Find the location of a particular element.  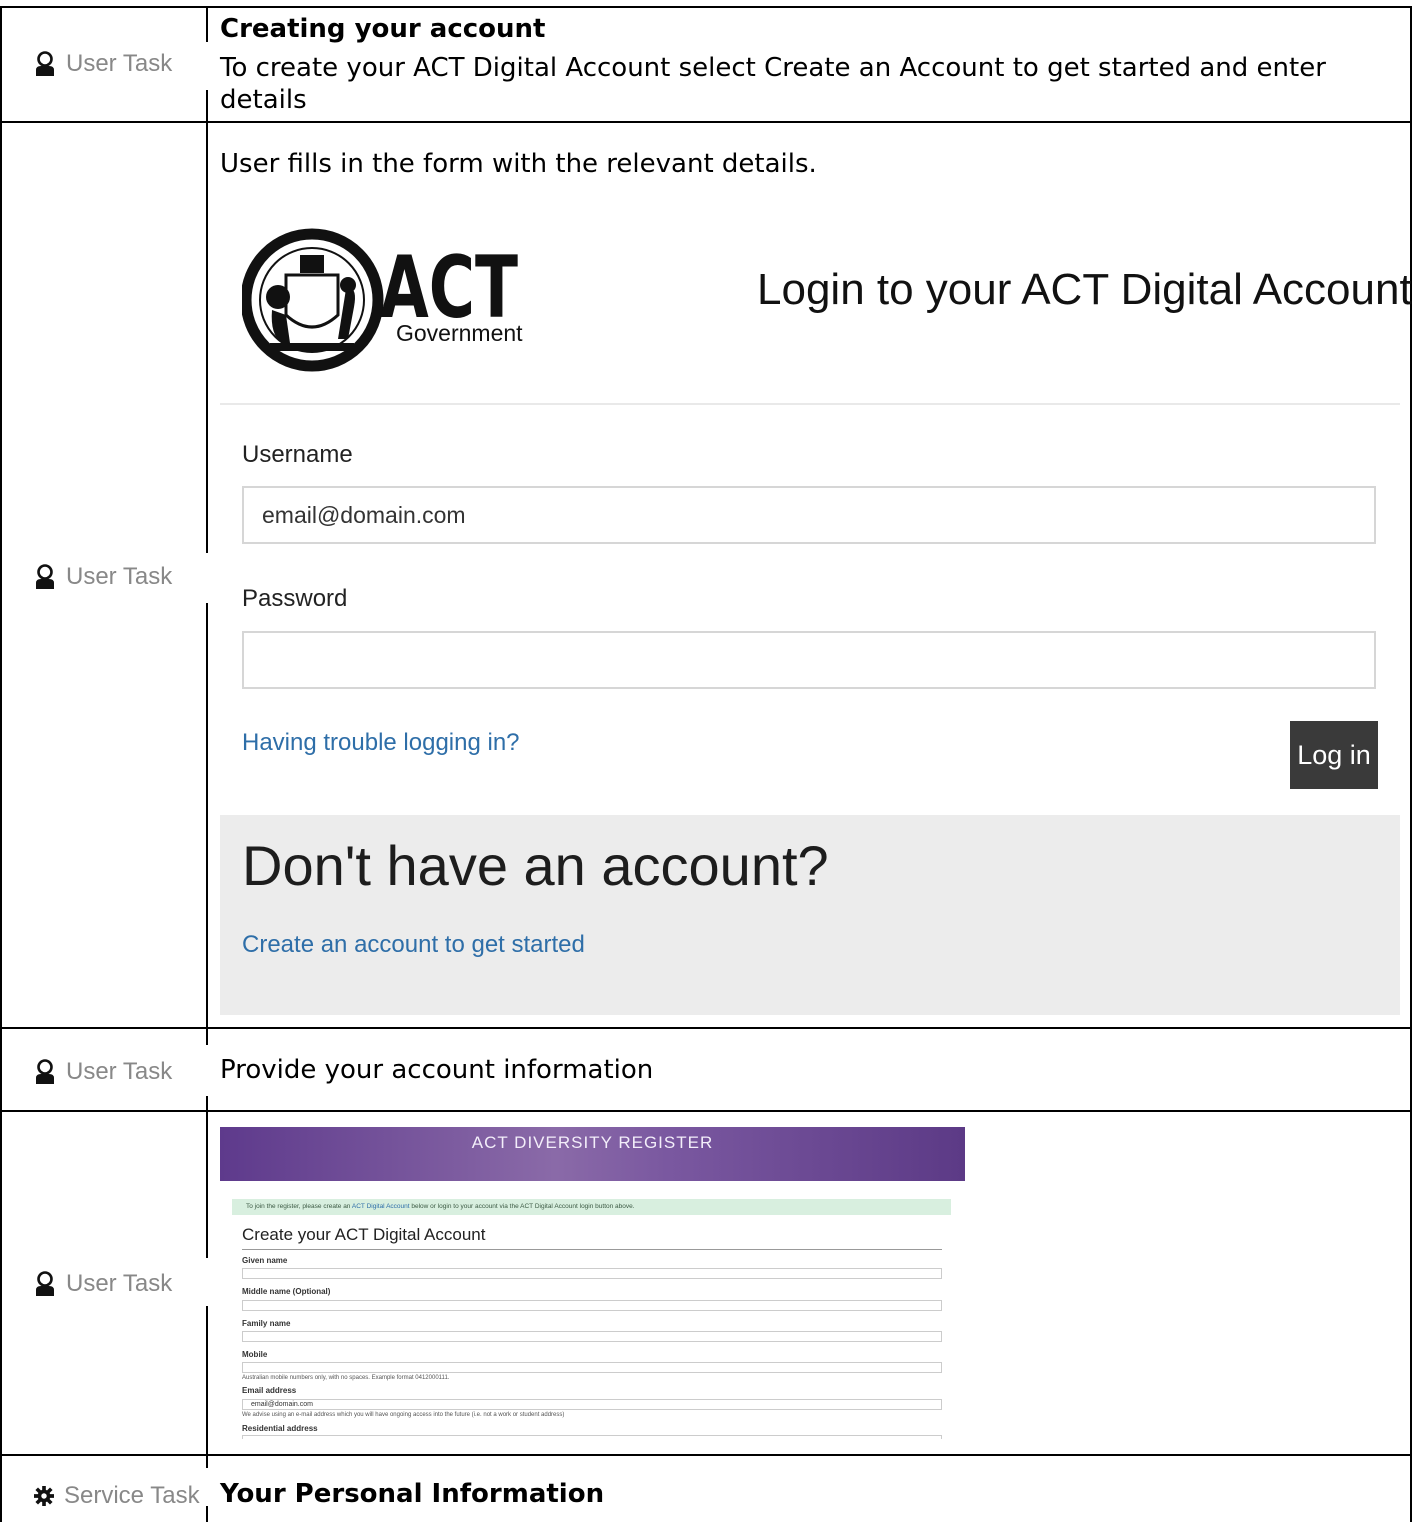

middle-name-input is located at coordinates (592, 1305).